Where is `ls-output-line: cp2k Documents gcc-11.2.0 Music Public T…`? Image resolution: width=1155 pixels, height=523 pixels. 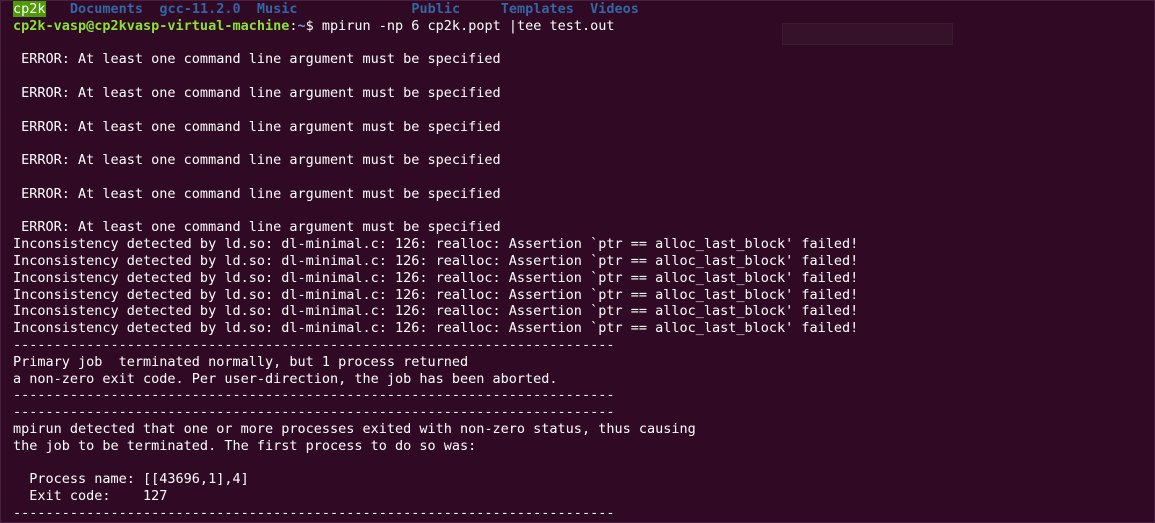 ls-output-line: cp2k Documents gcc-11.2.0 Music Public T… is located at coordinates (583, 9).